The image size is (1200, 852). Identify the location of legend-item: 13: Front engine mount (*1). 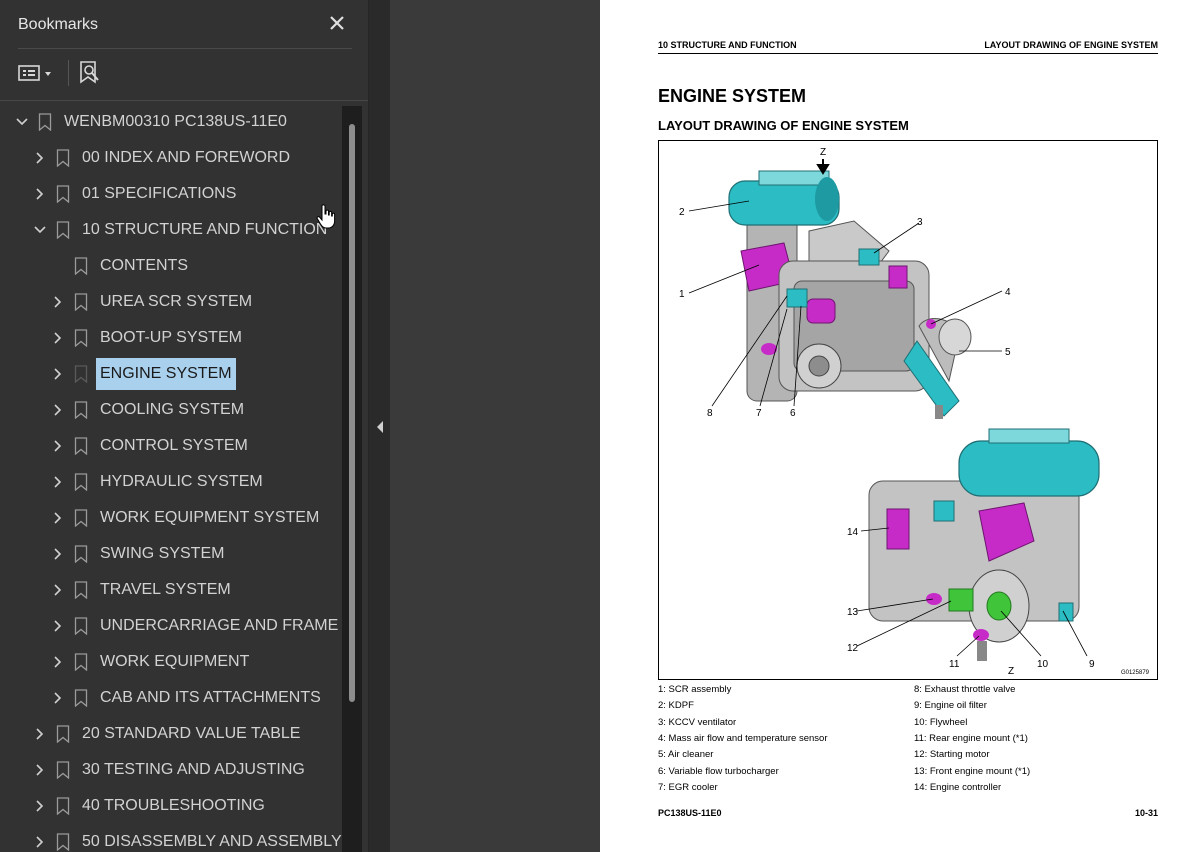
(972, 771).